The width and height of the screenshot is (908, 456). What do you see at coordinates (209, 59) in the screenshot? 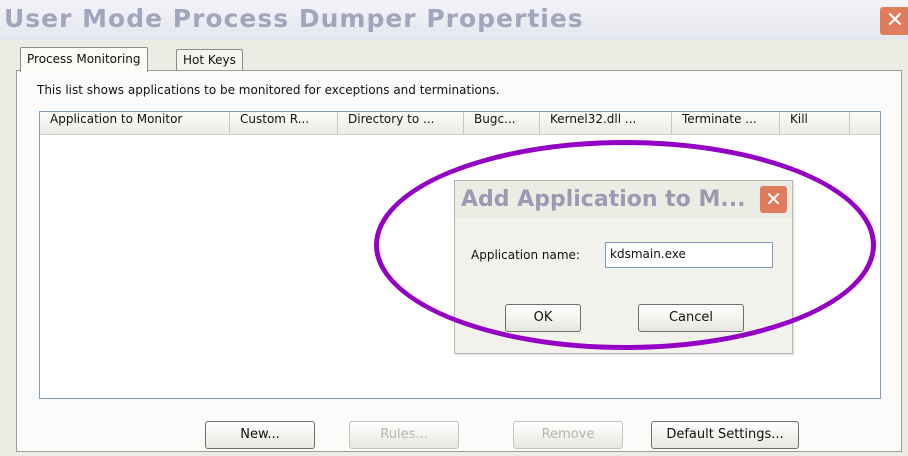
I see `tab-hot-keys: Hot Keys` at bounding box center [209, 59].